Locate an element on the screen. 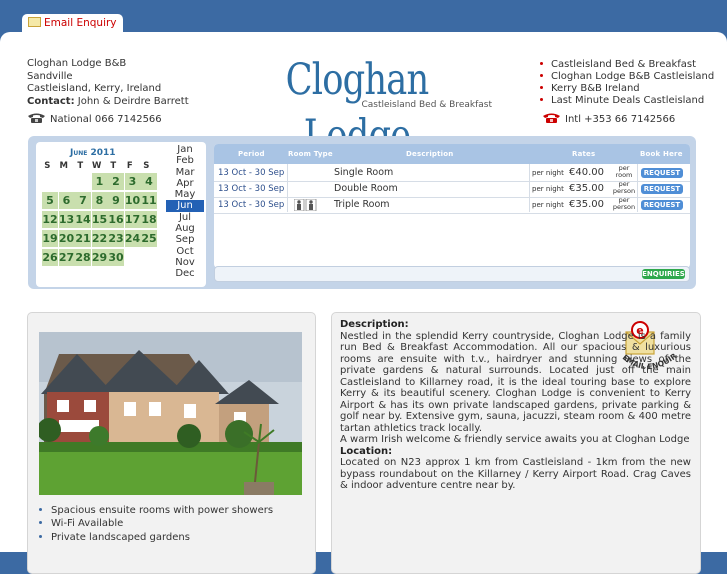 Image resolution: width=727 pixels, height=574 pixels. weekday-label: T is located at coordinates (113, 166).